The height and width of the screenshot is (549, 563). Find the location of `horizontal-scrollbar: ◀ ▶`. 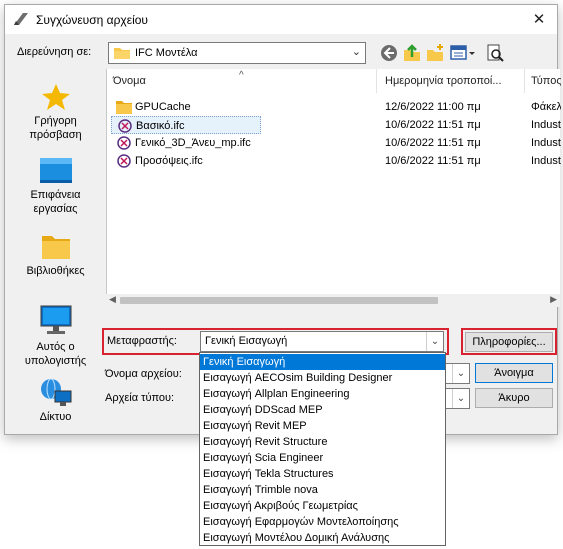

horizontal-scrollbar: ◀ ▶ is located at coordinates (333, 300).